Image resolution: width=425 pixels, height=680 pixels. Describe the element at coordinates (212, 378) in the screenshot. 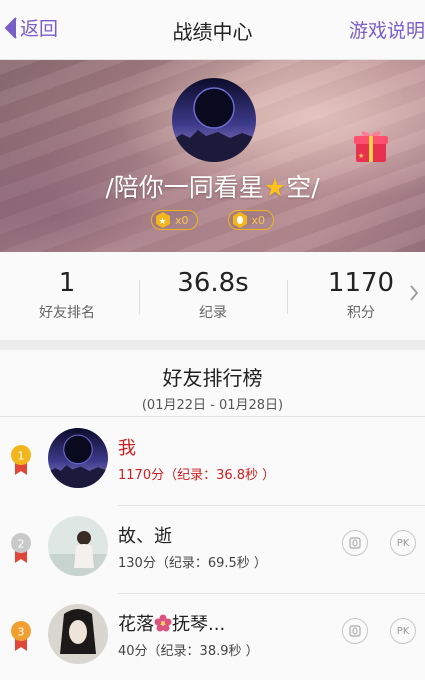

I see `leaderboard-title: 好友排行榜` at that location.